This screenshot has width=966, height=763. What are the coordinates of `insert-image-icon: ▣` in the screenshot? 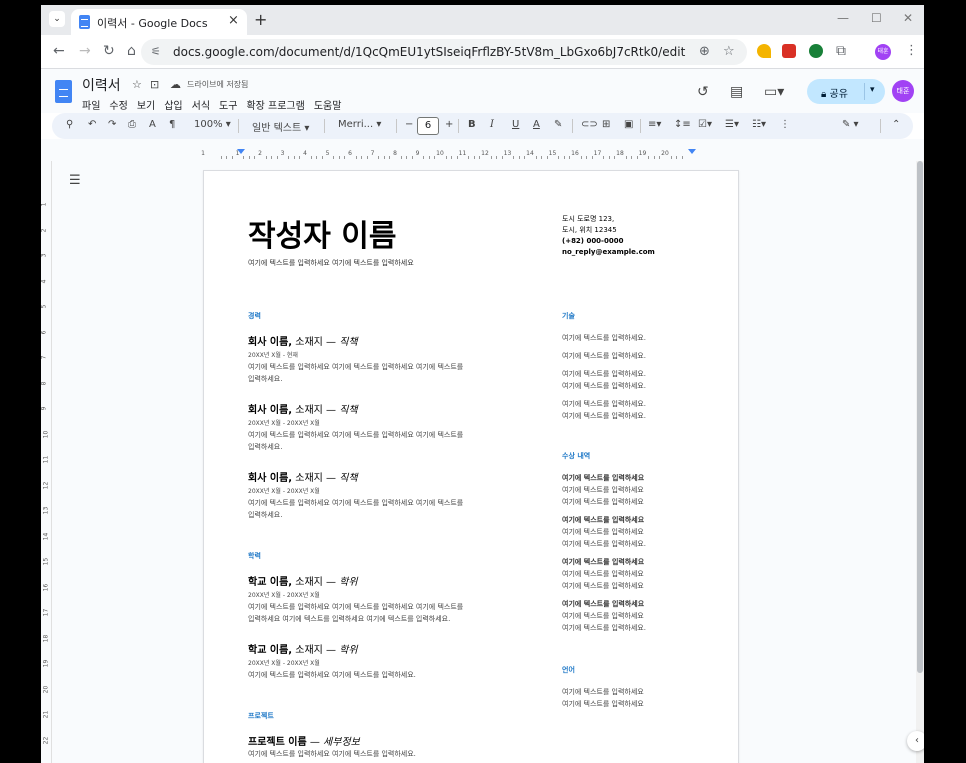 It's located at (628, 124).